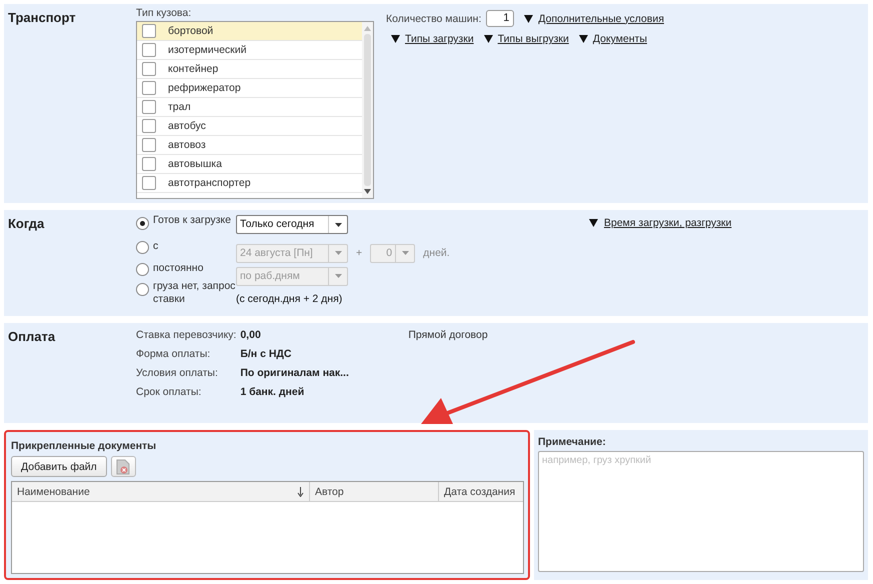 The height and width of the screenshot is (584, 873). What do you see at coordinates (367, 191) in the screenshot?
I see `scroll-down-icon` at bounding box center [367, 191].